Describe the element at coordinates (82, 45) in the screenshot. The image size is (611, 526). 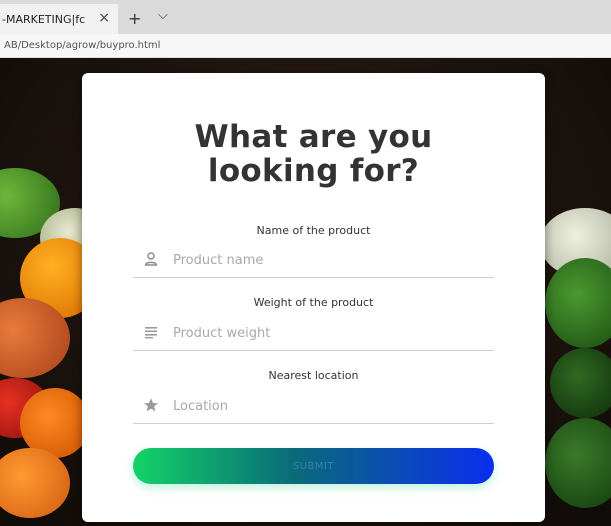
I see `address-text: AB/Desktop/agrow/buypro.html` at that location.